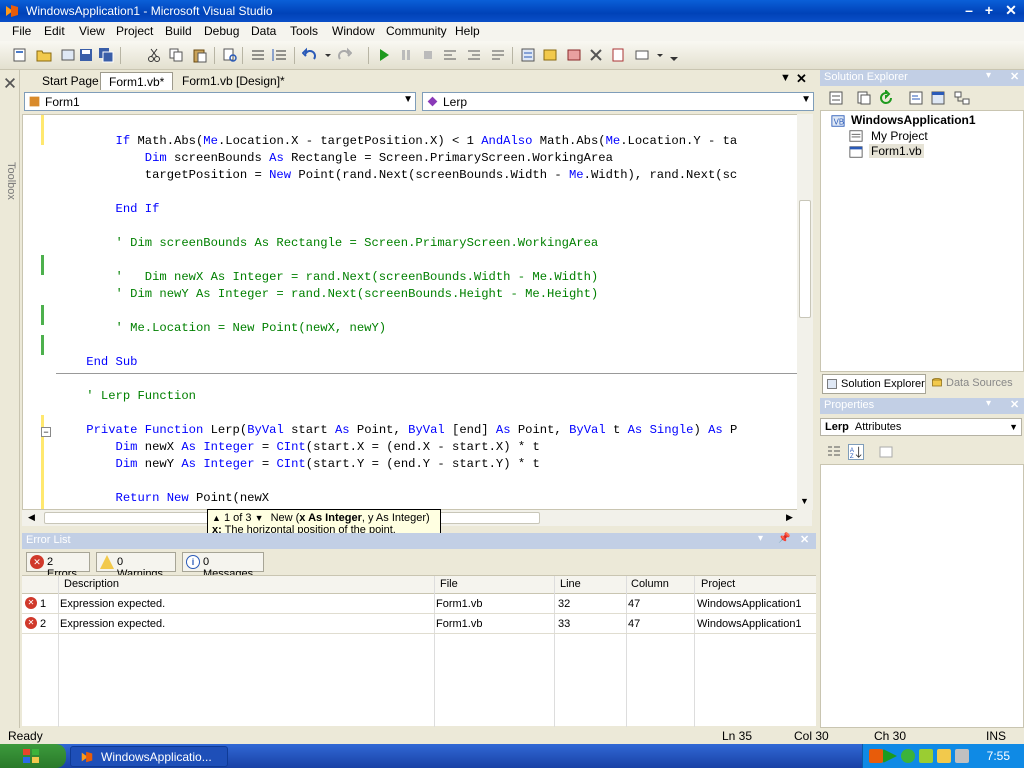 Image resolution: width=1024 pixels, height=768 pixels. What do you see at coordinates (874, 384) in the screenshot?
I see `tab-solution-explorer: Solution Explorer` at bounding box center [874, 384].